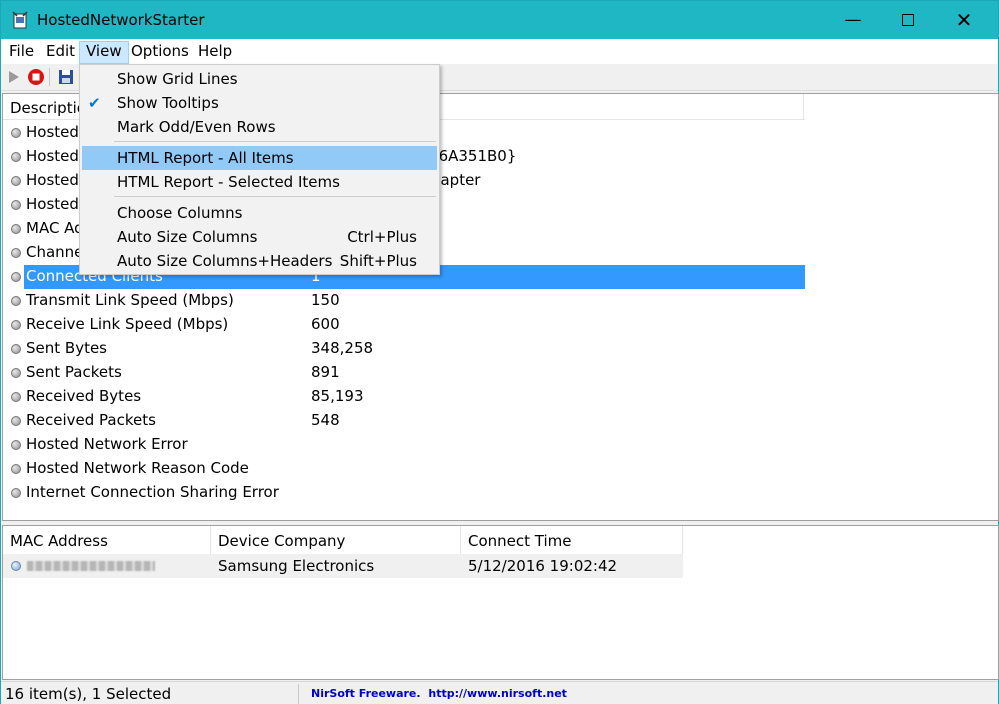  Describe the element at coordinates (572, 540) in the screenshot. I see `column-header-connect-time: Connect Time` at that location.